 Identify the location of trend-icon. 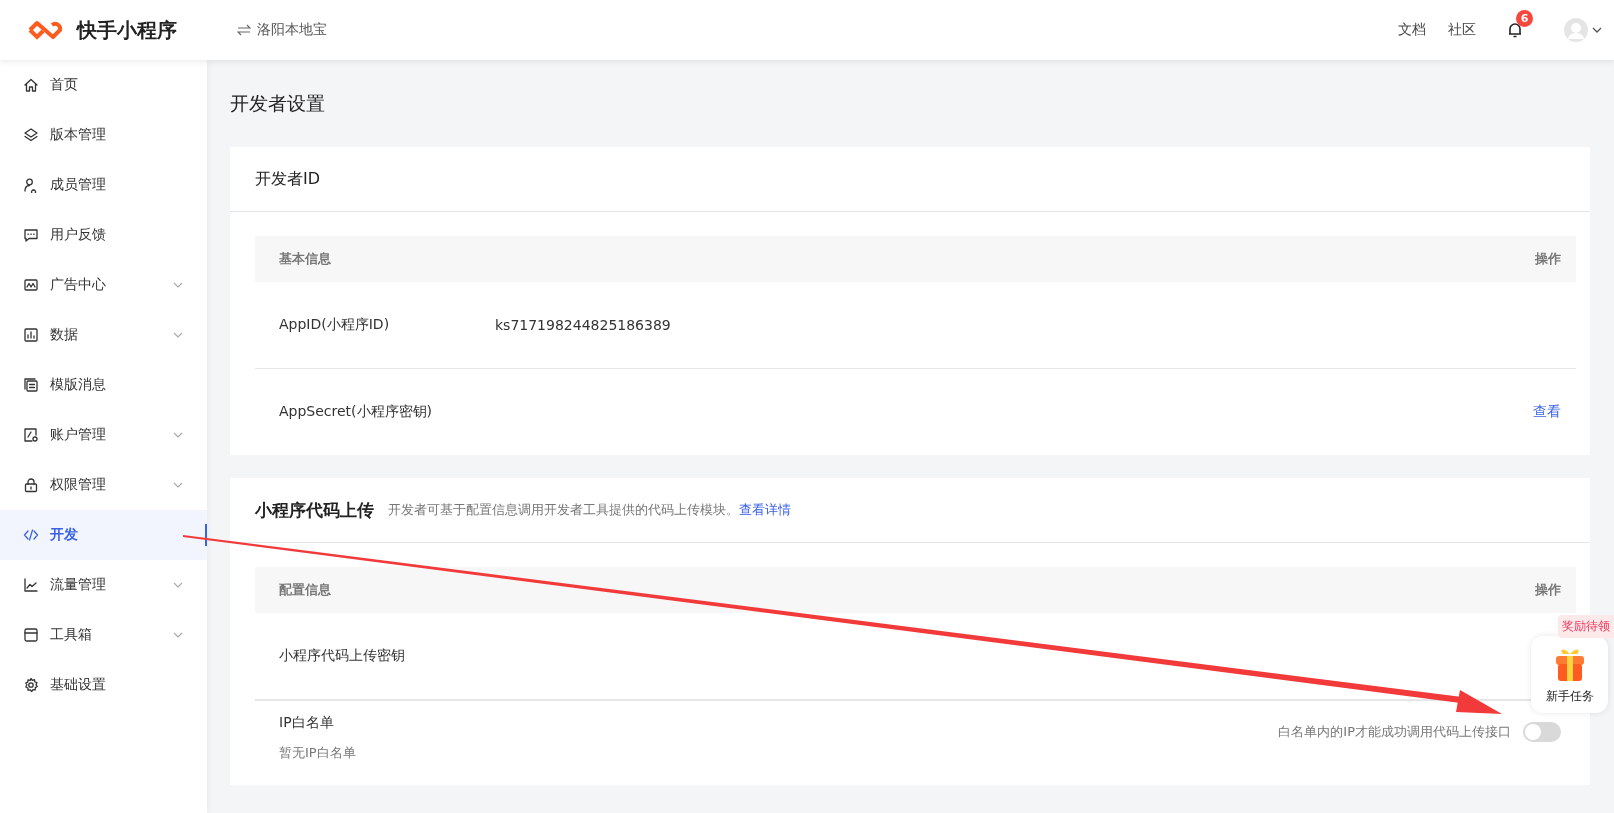
(31, 585).